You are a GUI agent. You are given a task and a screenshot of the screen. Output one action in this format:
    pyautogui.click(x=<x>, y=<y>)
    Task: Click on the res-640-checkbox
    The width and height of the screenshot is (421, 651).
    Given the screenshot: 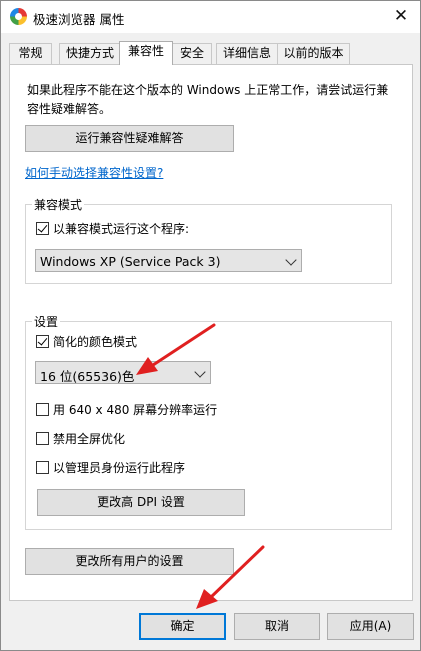 What is the action you would take?
    pyautogui.click(x=42, y=409)
    